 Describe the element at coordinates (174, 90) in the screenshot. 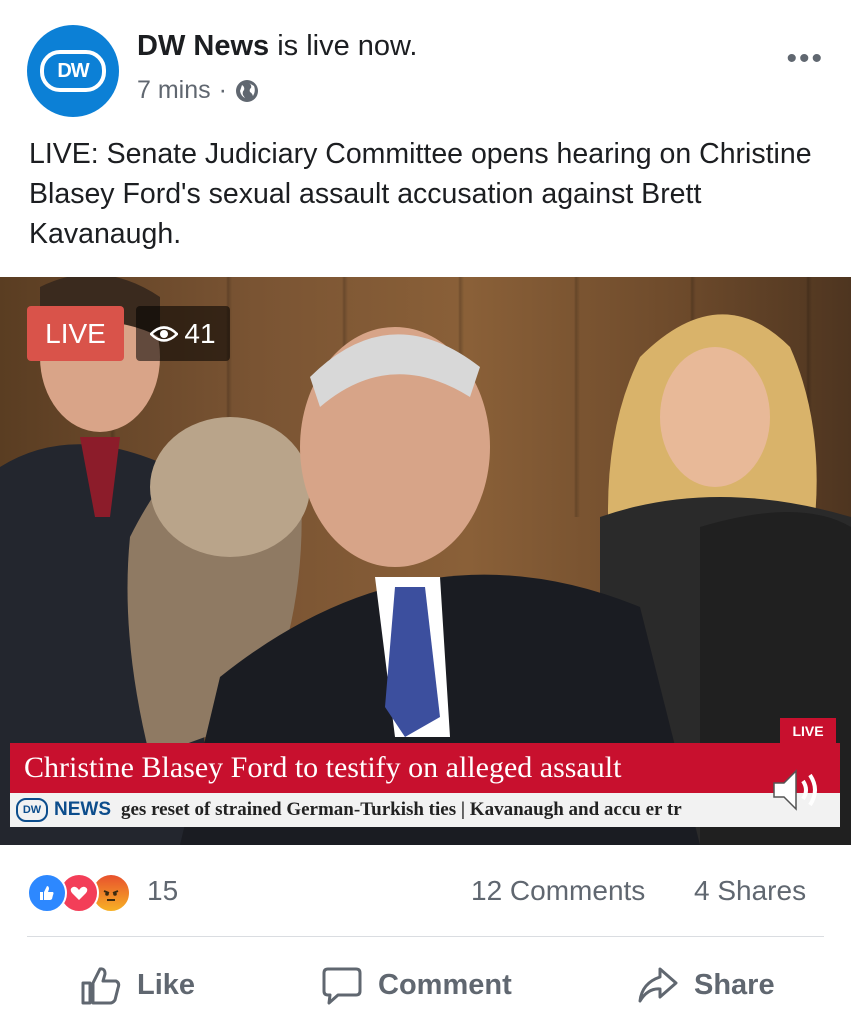

I see `post-timestamp: 7 mins` at that location.